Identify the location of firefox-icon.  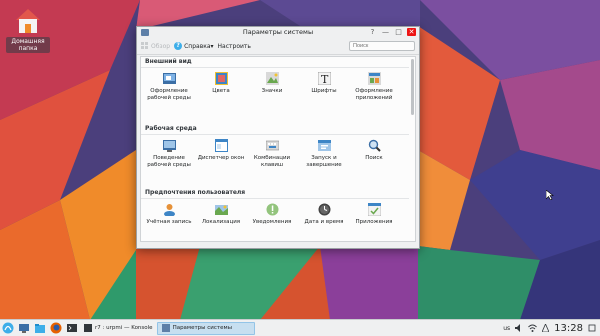
(56, 328).